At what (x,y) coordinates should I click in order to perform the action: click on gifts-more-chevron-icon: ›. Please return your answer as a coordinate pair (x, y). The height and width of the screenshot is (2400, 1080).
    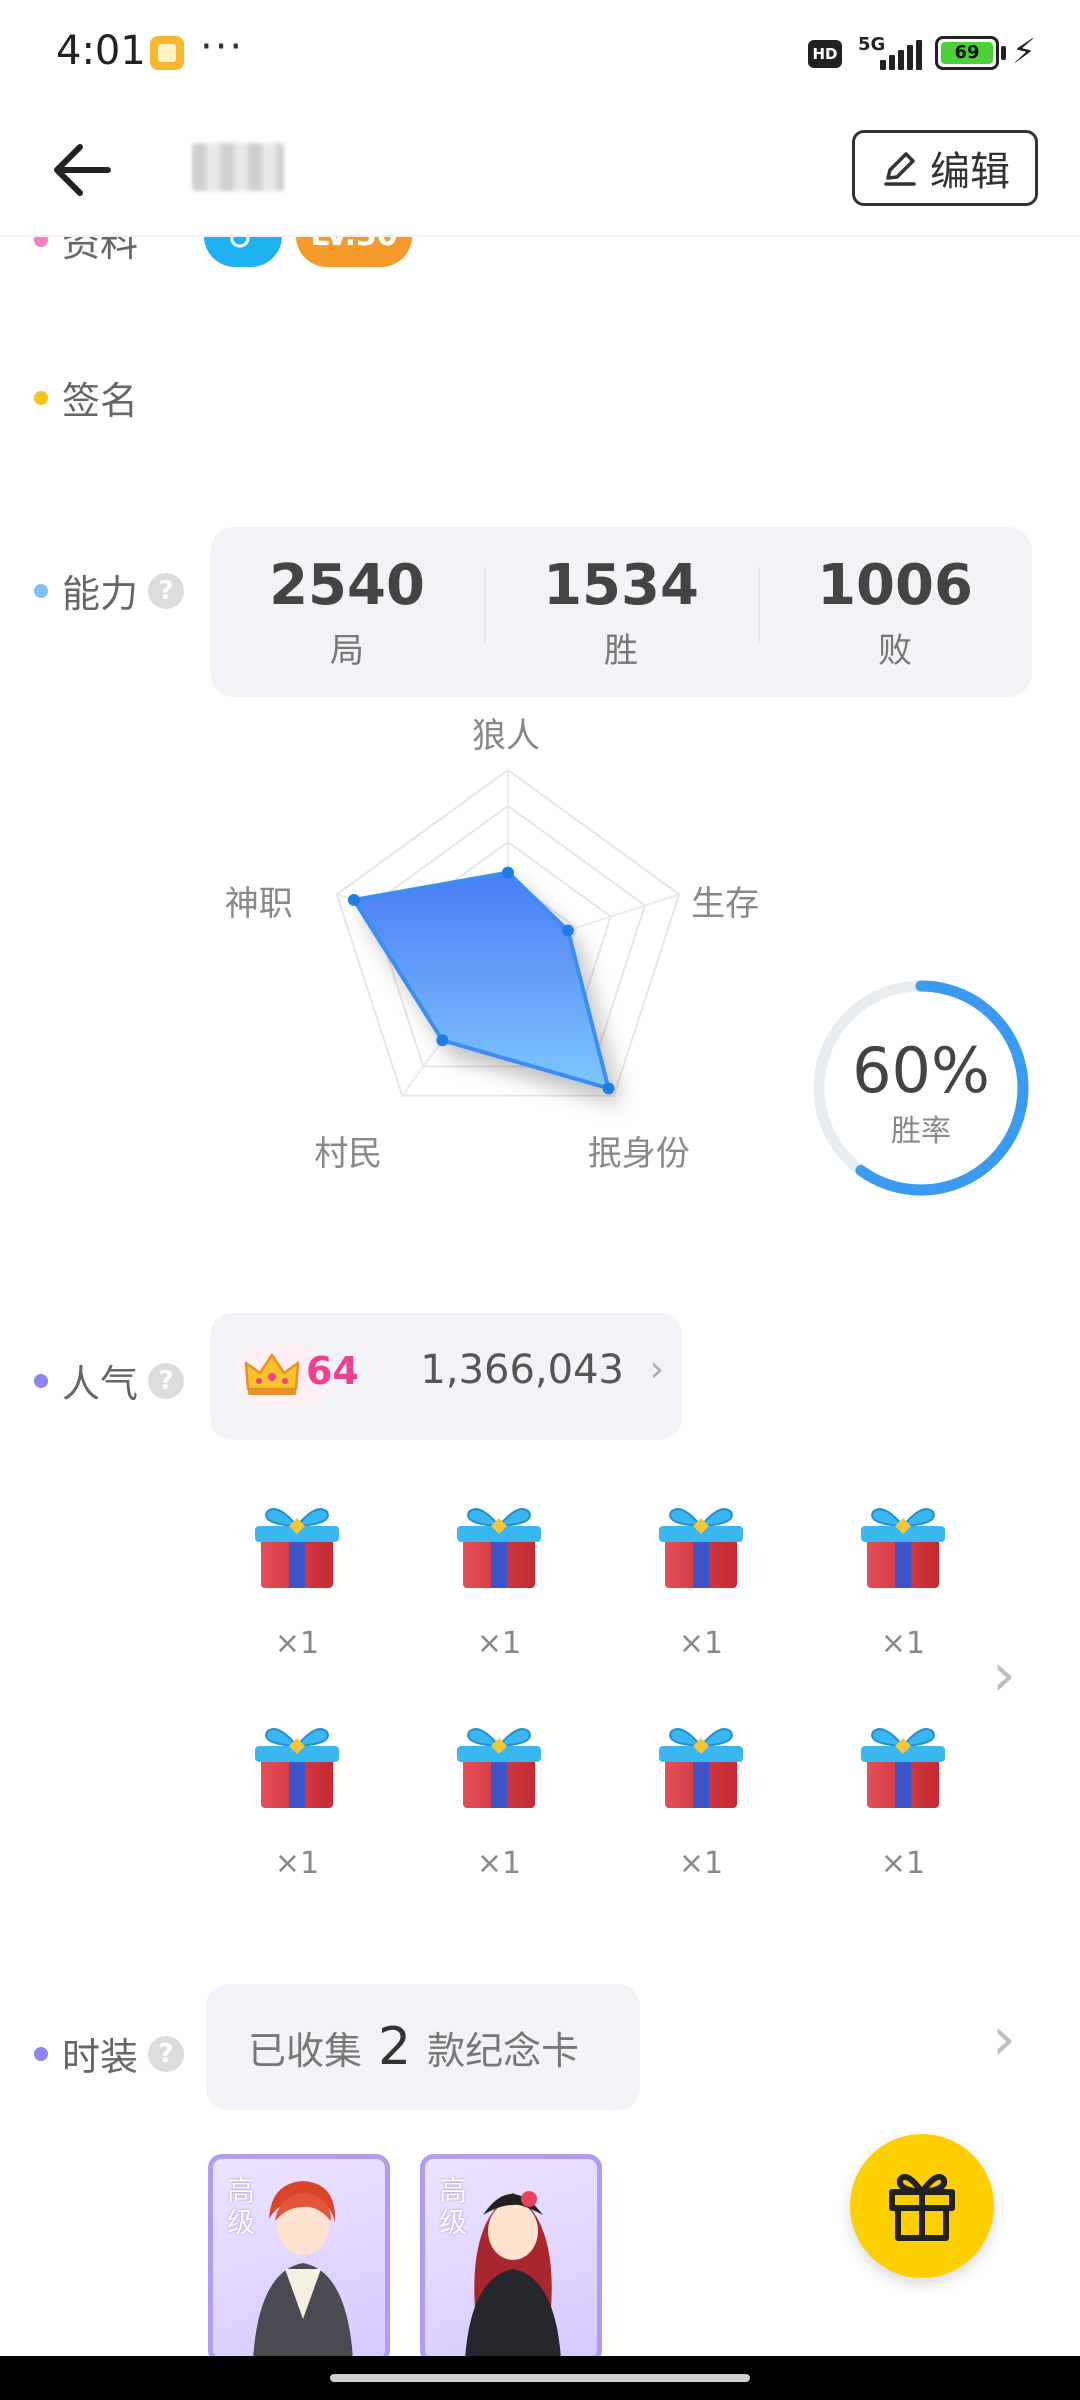
    Looking at the image, I should click on (1004, 1675).